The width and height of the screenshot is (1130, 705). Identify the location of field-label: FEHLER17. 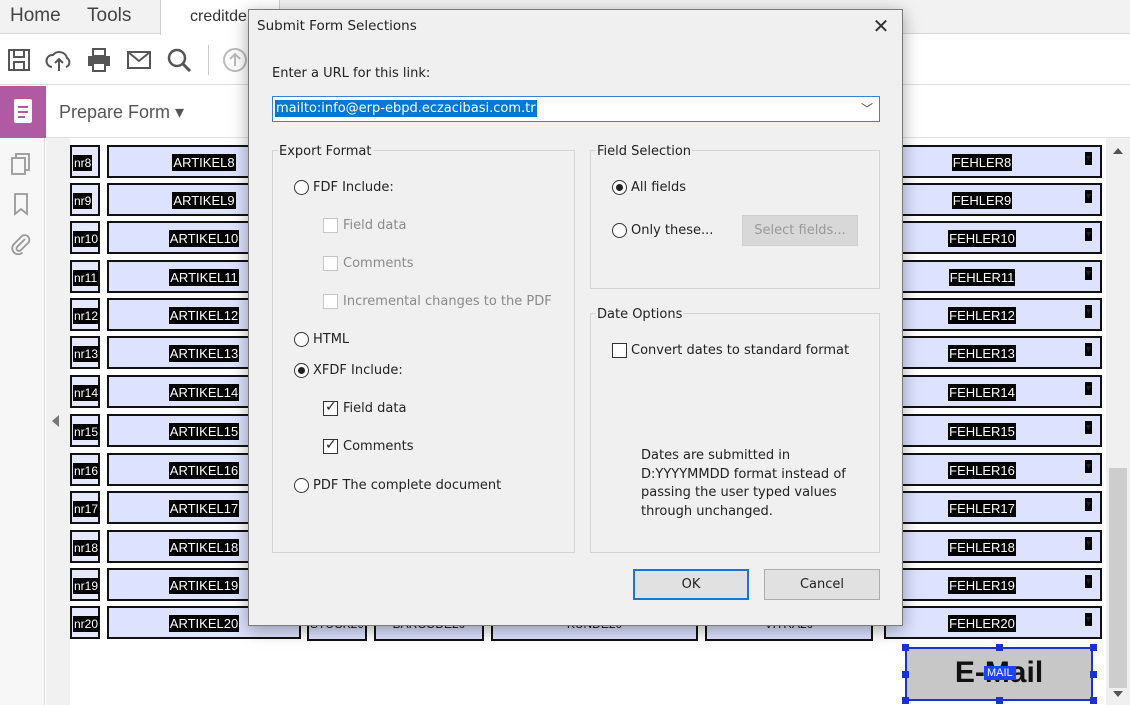
(982, 508).